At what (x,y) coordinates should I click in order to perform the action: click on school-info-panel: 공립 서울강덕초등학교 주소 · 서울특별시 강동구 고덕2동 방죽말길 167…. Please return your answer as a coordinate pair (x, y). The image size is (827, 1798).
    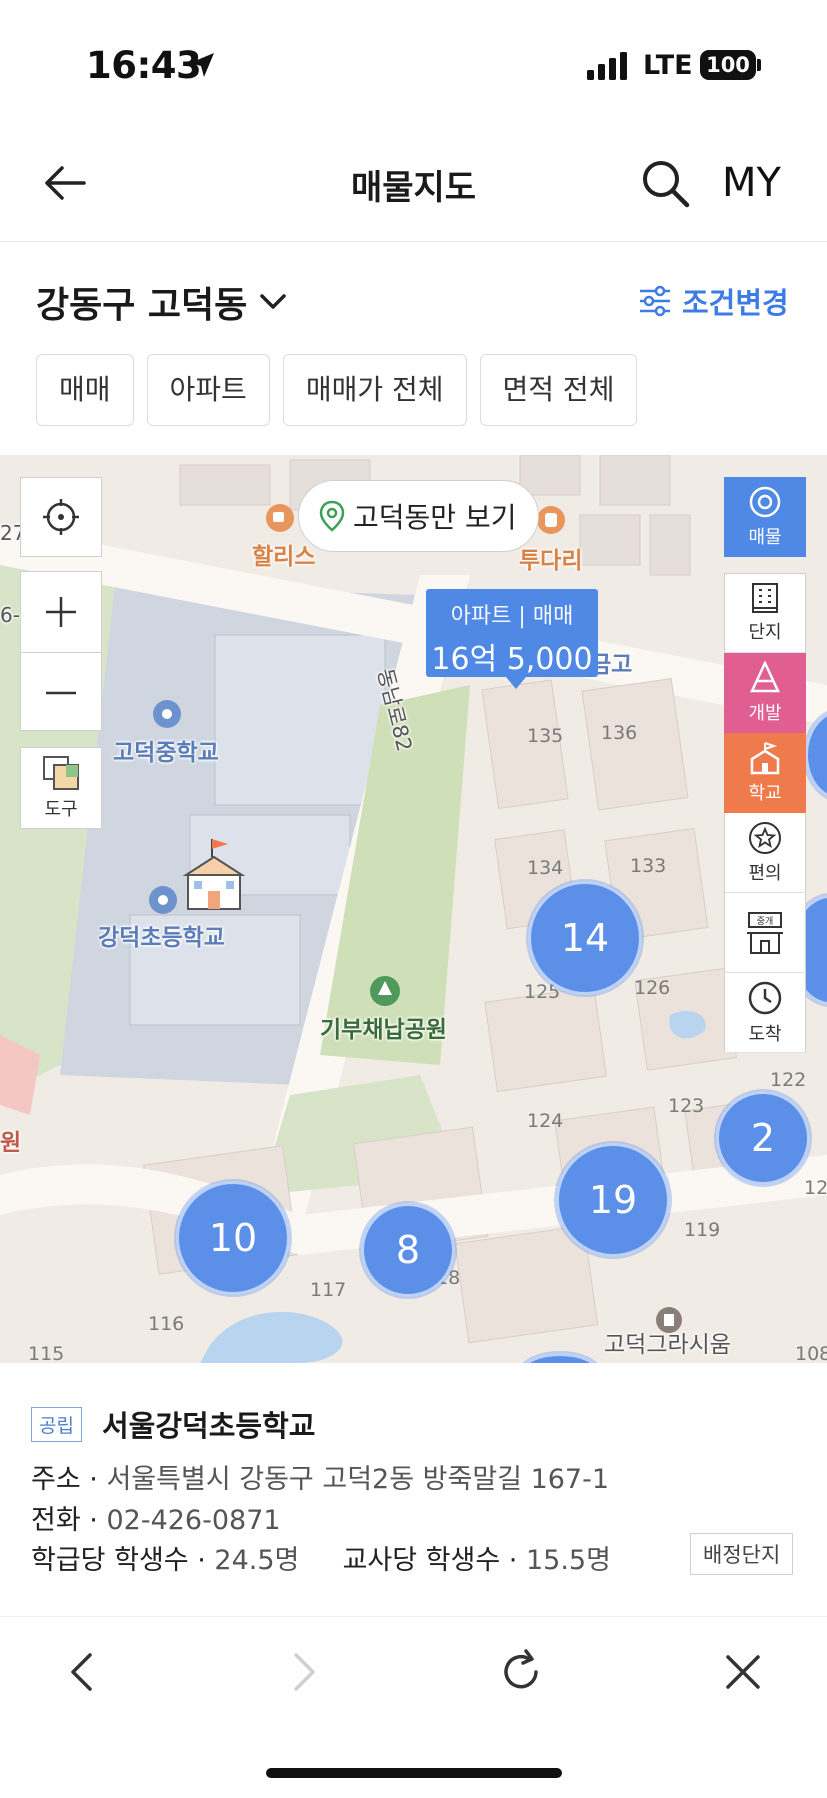
    Looking at the image, I should click on (413, 1490).